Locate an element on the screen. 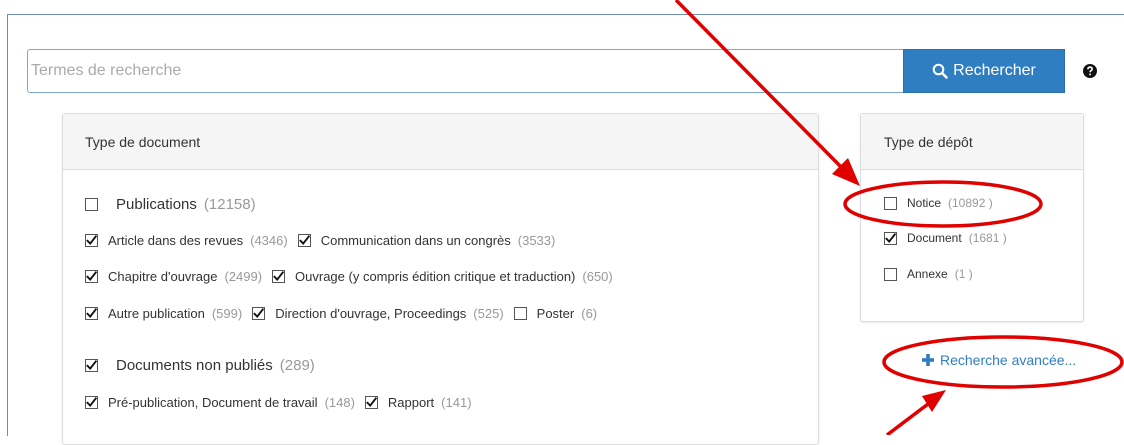 The width and height of the screenshot is (1124, 445). filter-option-count: (4346) is located at coordinates (269, 240).